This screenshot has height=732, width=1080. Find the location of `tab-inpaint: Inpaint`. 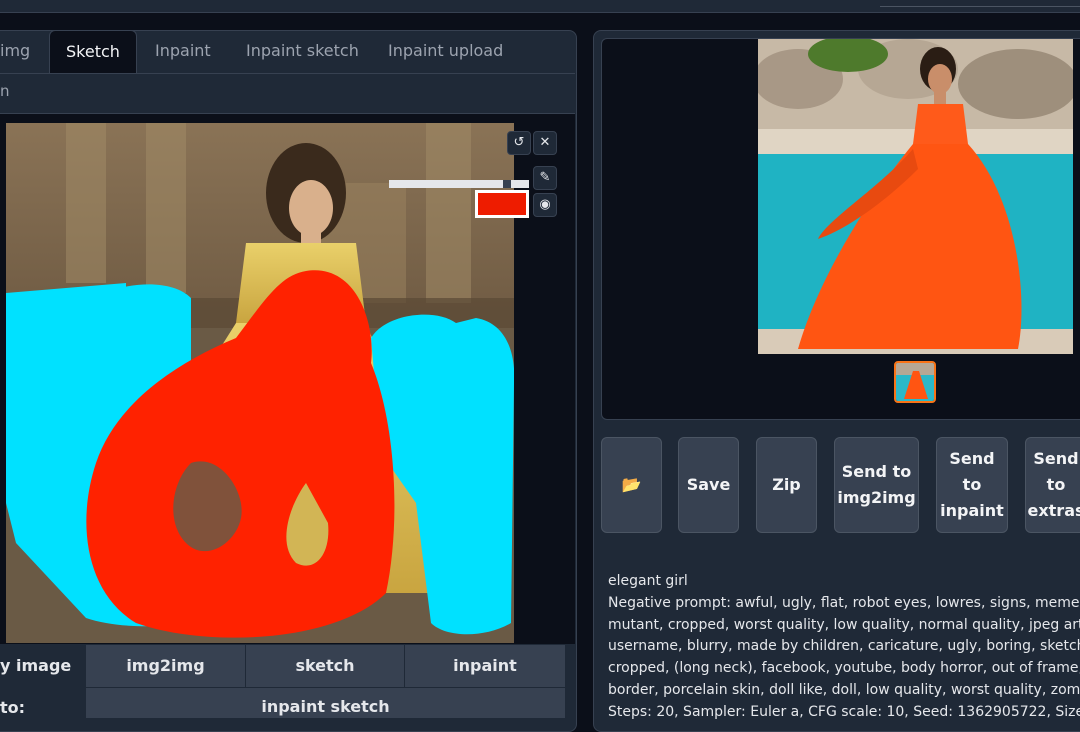

tab-inpaint: Inpaint is located at coordinates (183, 51).